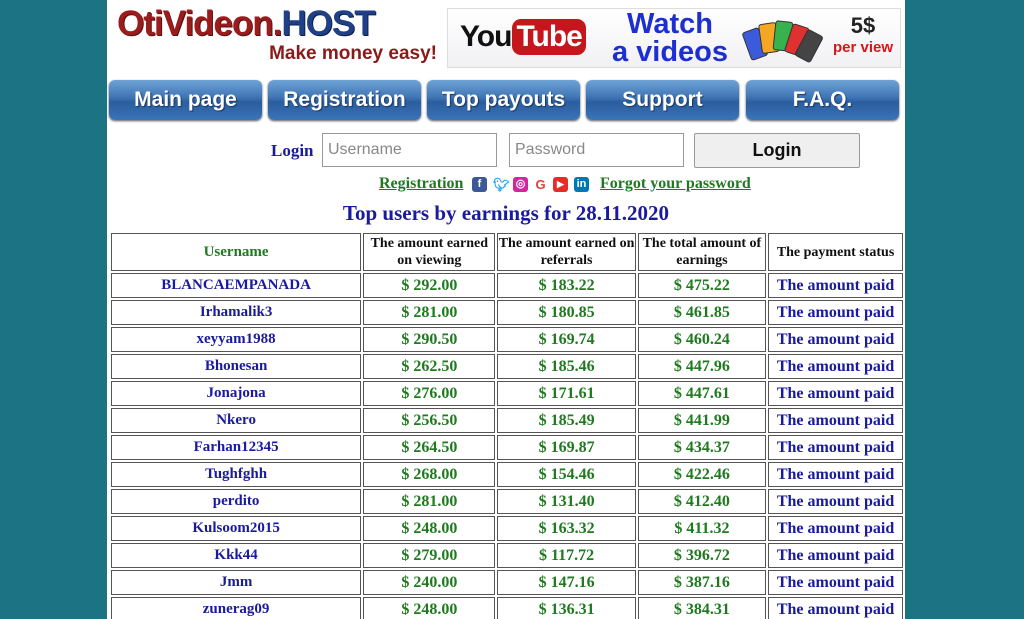 This screenshot has height=619, width=1024. I want to click on youtube-promo-banner: You Tube Watch a videos 5$ per view, so click(674, 38).